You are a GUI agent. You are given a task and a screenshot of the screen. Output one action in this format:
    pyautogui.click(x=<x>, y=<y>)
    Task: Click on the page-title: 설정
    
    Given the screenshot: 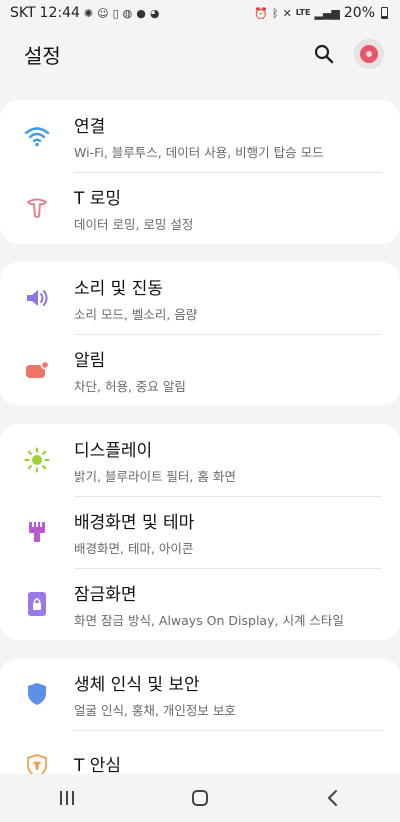 What is the action you would take?
    pyautogui.click(x=42, y=55)
    